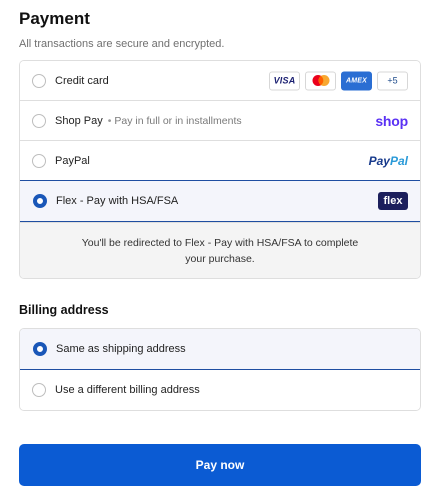 This screenshot has height=502, width=438. What do you see at coordinates (127, 390) in the screenshot?
I see `option-label: Use a different billing address` at bounding box center [127, 390].